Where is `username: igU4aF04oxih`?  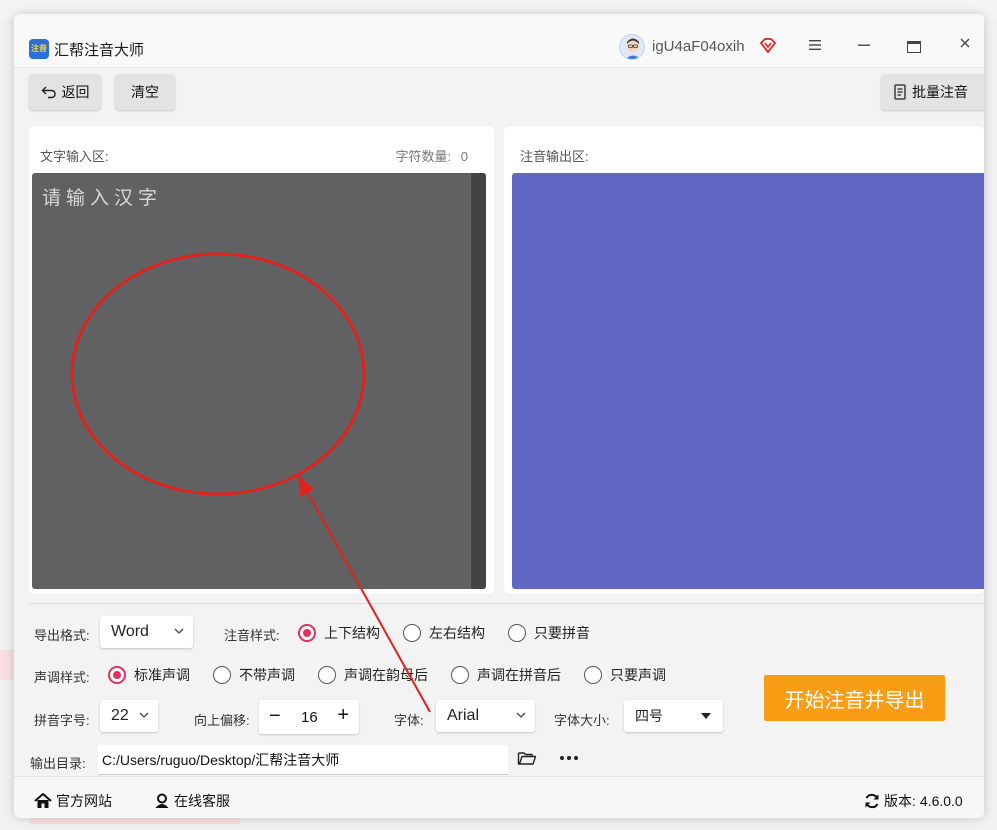
username: igU4aF04oxih is located at coordinates (698, 46).